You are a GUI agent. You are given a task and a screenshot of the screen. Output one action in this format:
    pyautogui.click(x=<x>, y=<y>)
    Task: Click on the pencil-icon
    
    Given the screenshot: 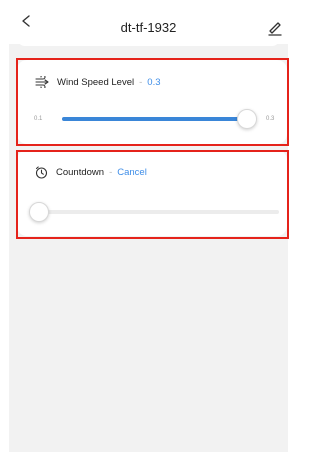 What is the action you would take?
    pyautogui.click(x=275, y=29)
    